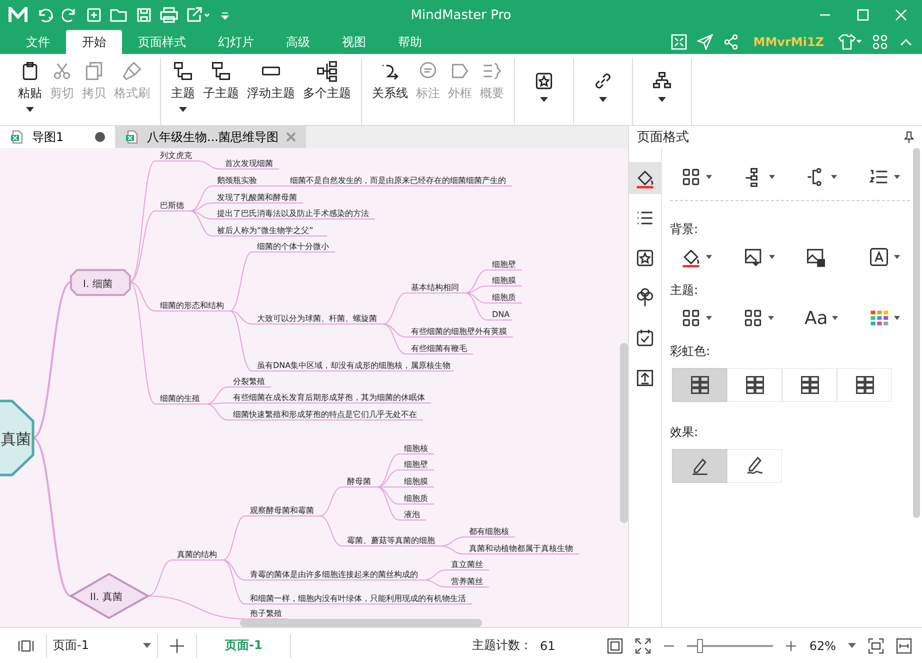 Image resolution: width=922 pixels, height=663 pixels. Describe the element at coordinates (94, 15) in the screenshot. I see `new-file-icon` at that location.